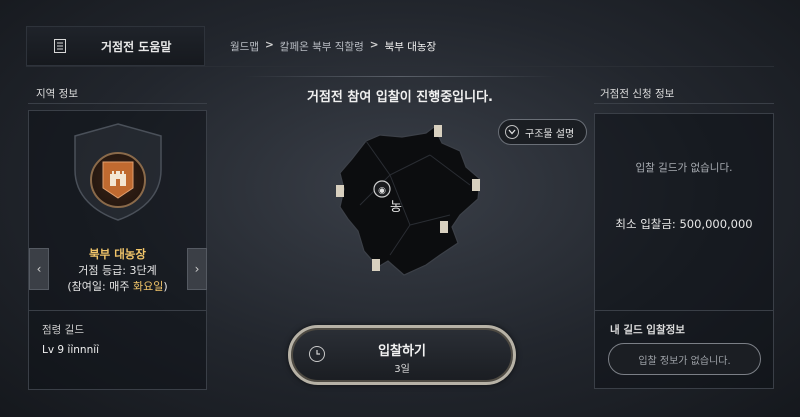 The image size is (800, 417). I want to click on my-guild-divider, so click(684, 310).